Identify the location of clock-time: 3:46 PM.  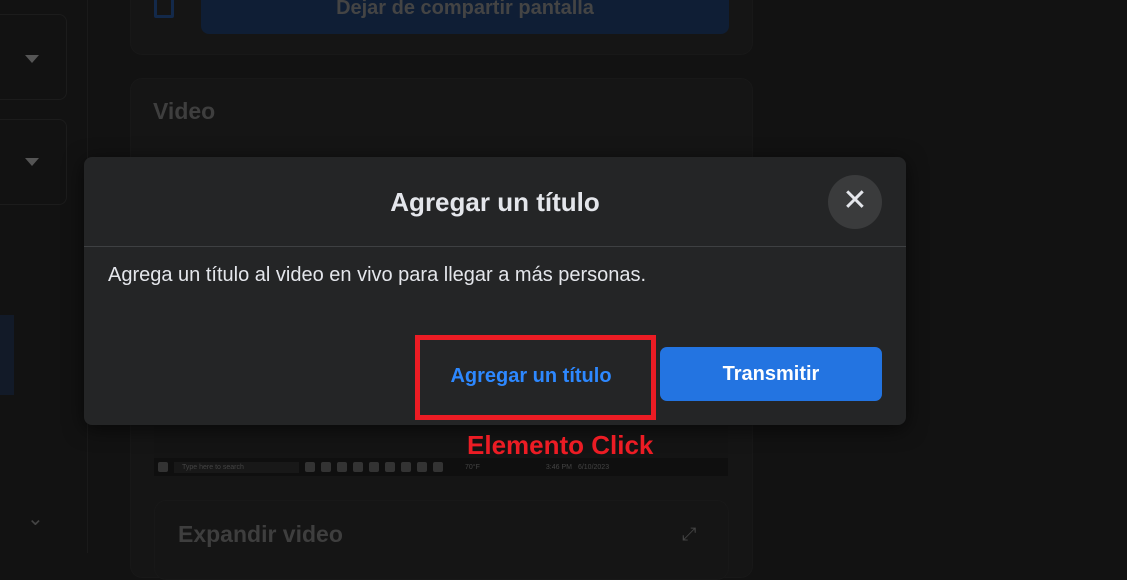
(558, 467).